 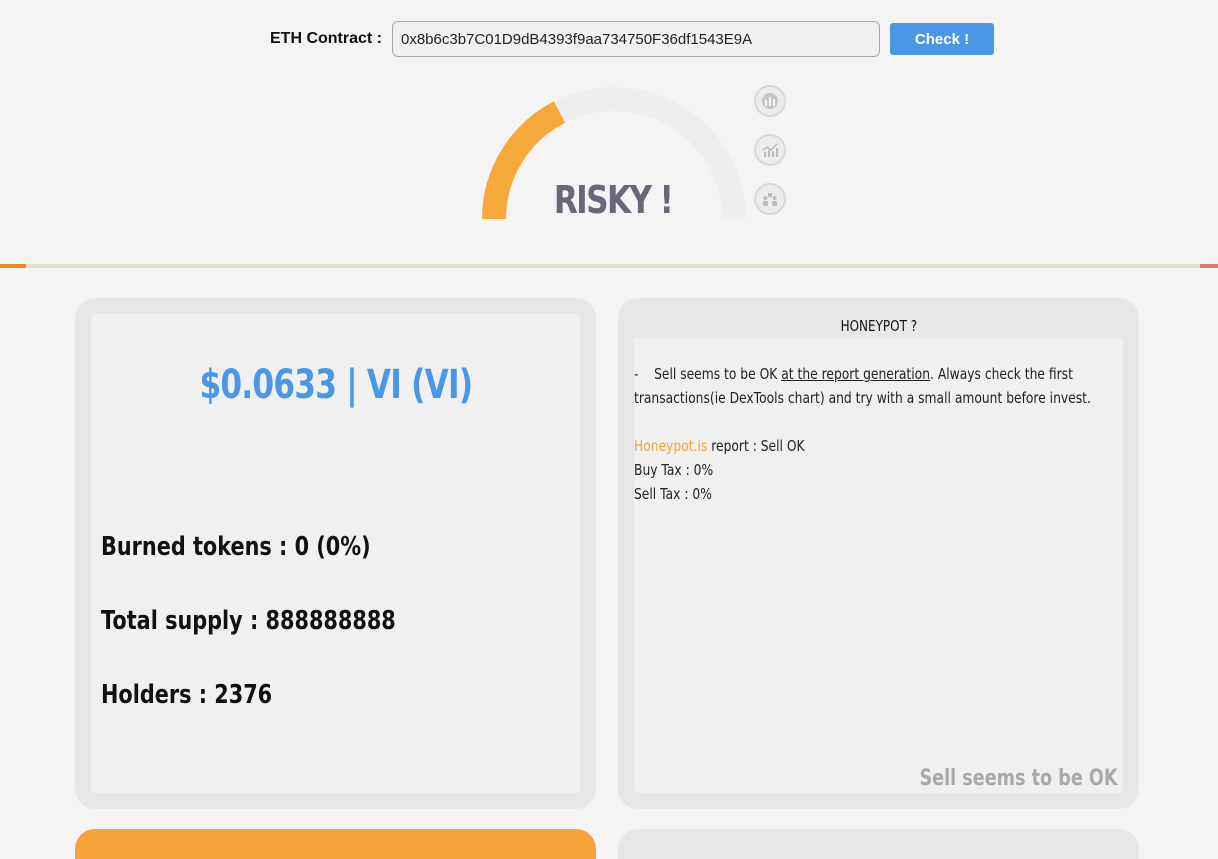 I want to click on honeypot-header: HONEYPOT ?, so click(x=878, y=326).